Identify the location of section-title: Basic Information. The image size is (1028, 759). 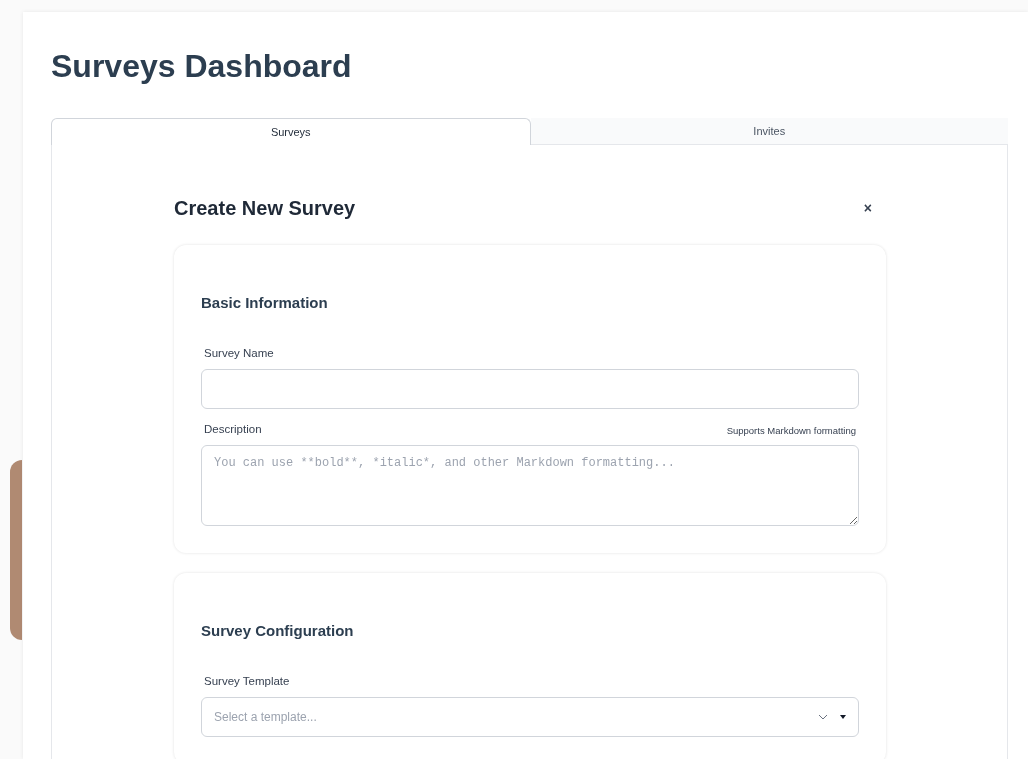
(265, 303).